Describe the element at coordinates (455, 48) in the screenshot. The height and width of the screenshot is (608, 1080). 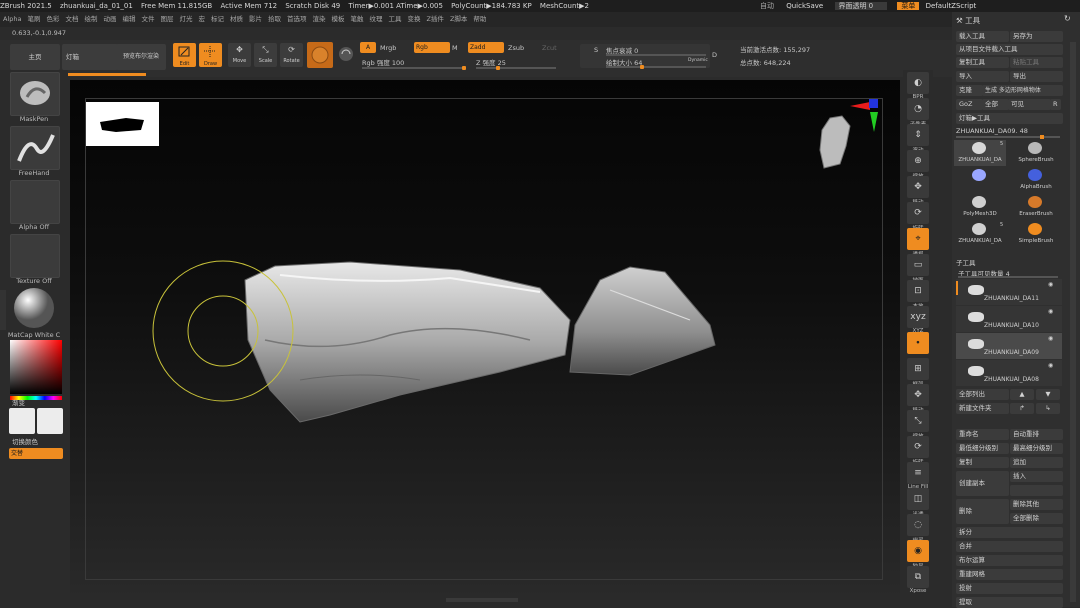
I see `m-toggle: M` at that location.